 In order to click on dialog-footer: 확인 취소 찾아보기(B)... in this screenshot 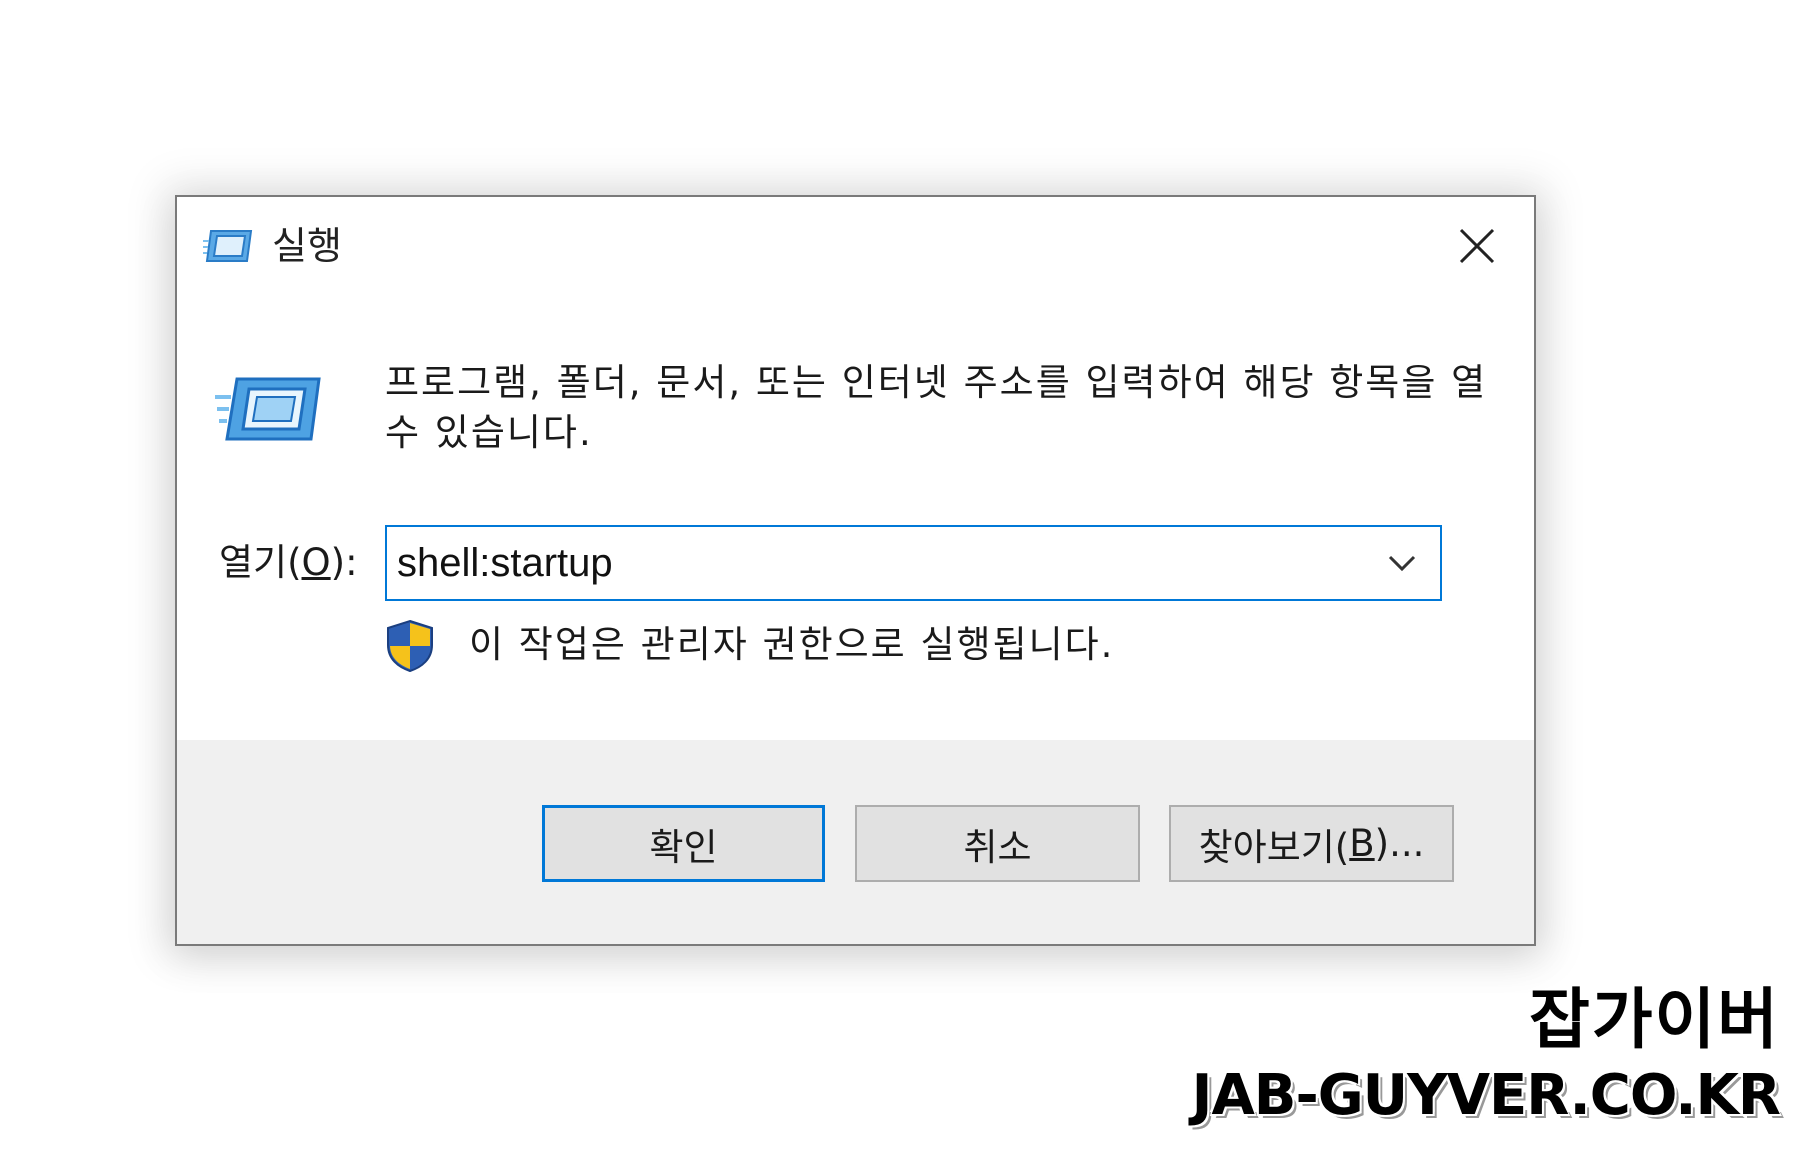, I will do `click(855, 842)`.